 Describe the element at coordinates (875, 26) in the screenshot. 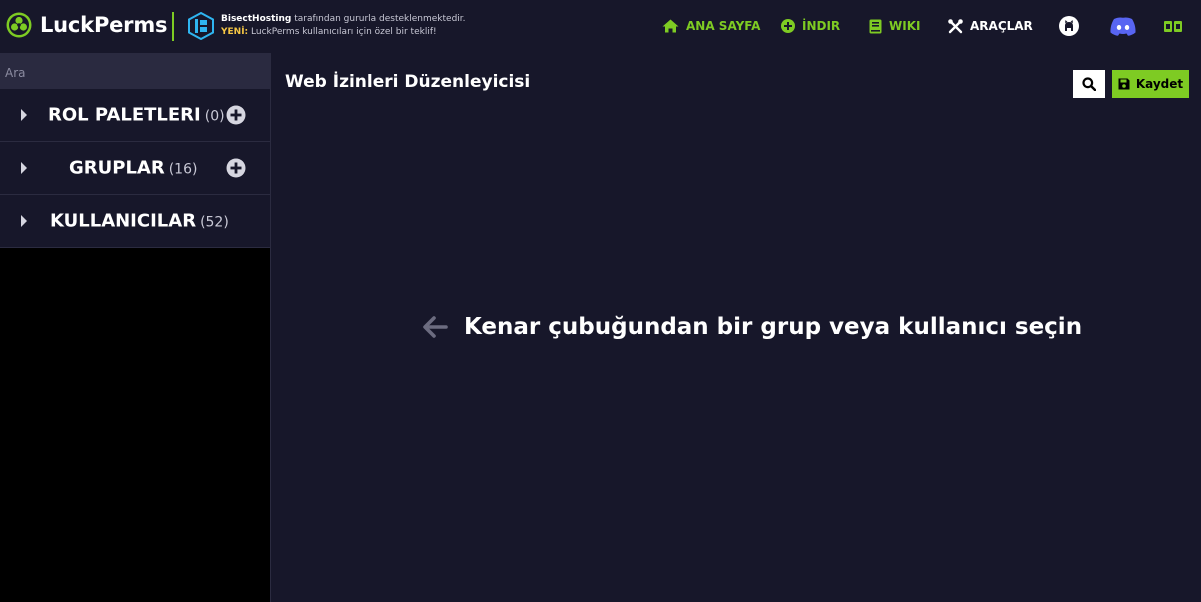

I see `book-icon` at that location.